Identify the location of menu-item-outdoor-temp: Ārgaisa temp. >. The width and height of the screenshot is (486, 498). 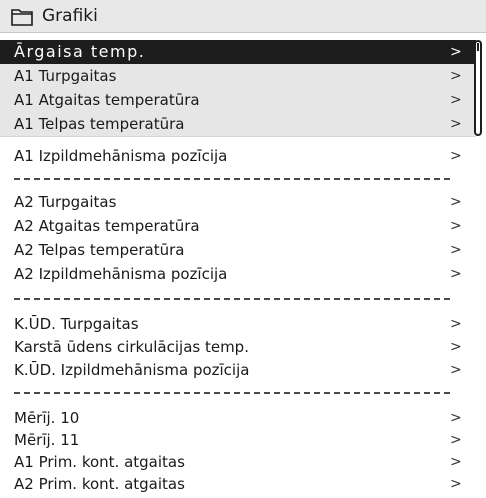
(238, 52).